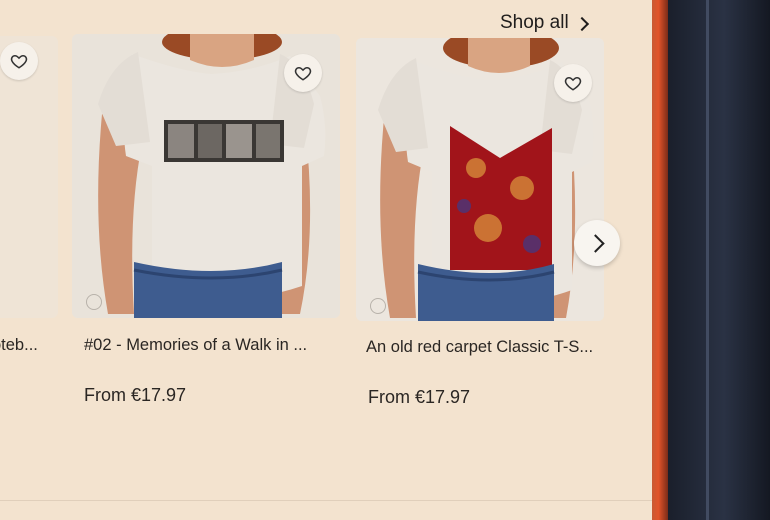  I want to click on device-edge-highlight, so click(707, 260).